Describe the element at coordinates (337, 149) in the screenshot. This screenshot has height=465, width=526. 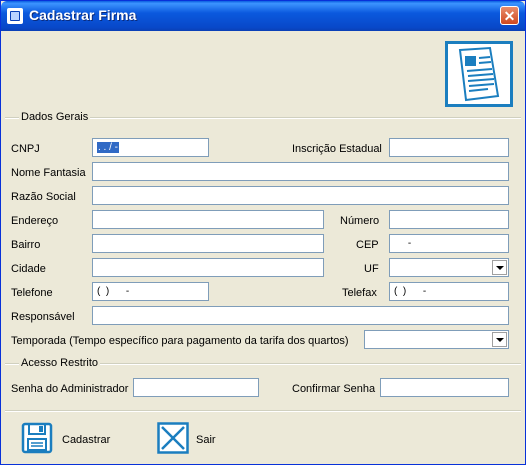
I see `inscricao-estadual-label: Inscrição Estadual` at that location.